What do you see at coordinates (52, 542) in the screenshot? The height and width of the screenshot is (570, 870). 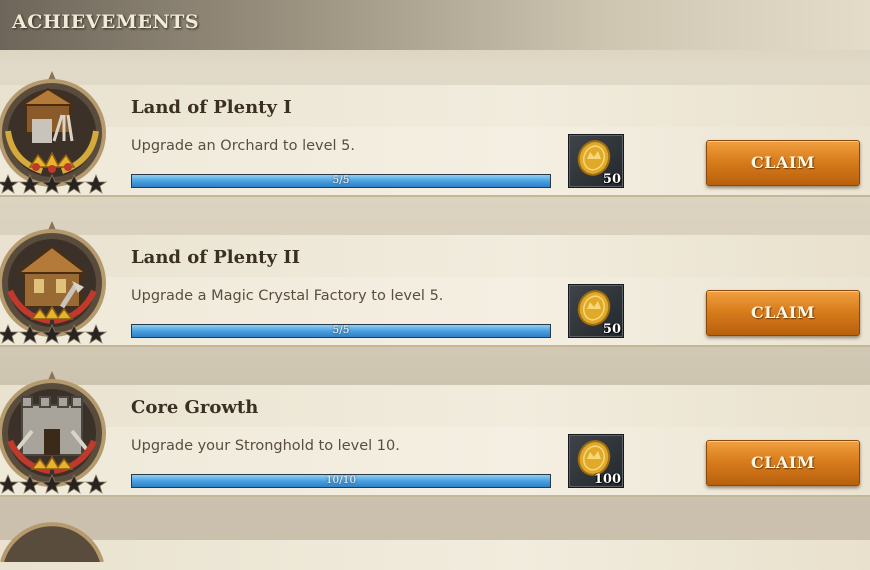 I see `achievement-badge-icon` at bounding box center [52, 542].